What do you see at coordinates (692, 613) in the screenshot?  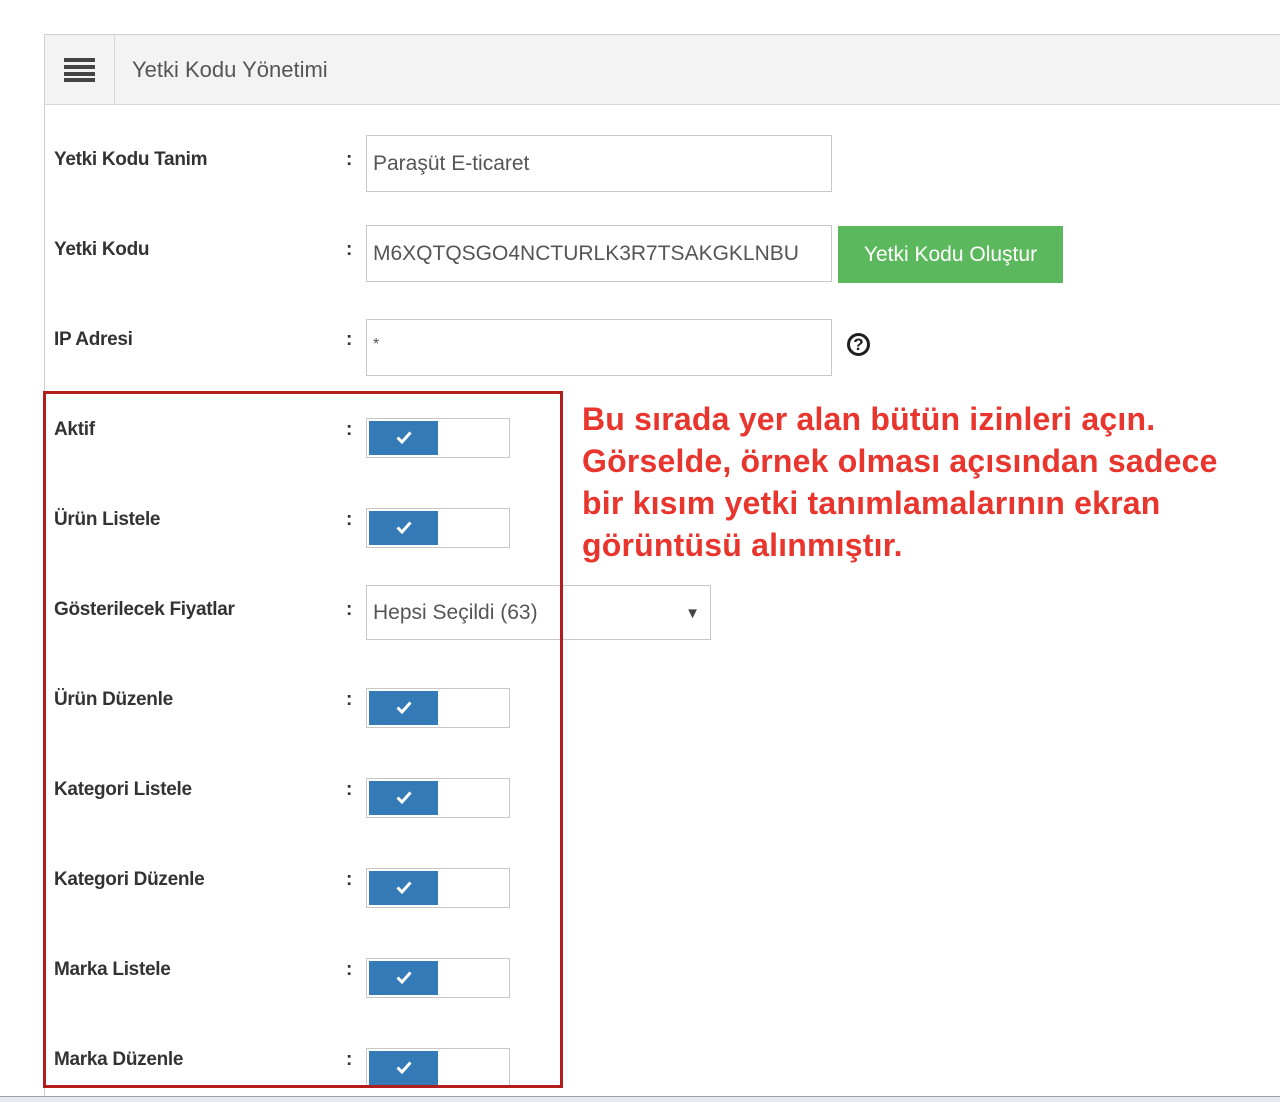 I see `dropdown-arrow-icon: ▼` at bounding box center [692, 613].